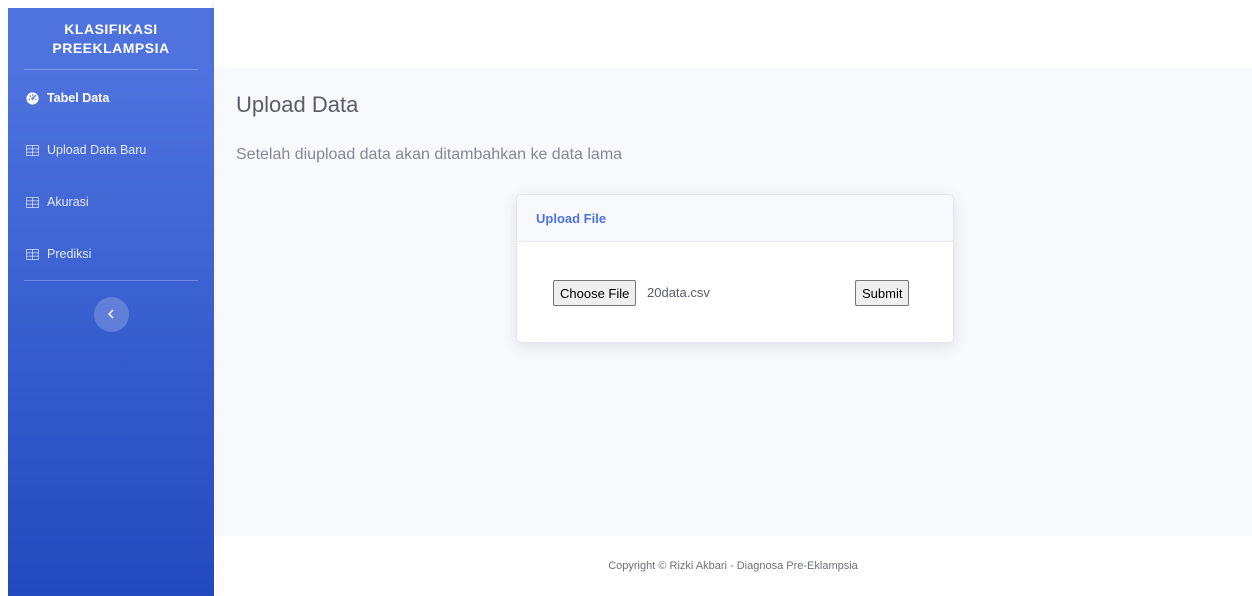 The height and width of the screenshot is (596, 1252). I want to click on chevron-left-icon, so click(111, 315).